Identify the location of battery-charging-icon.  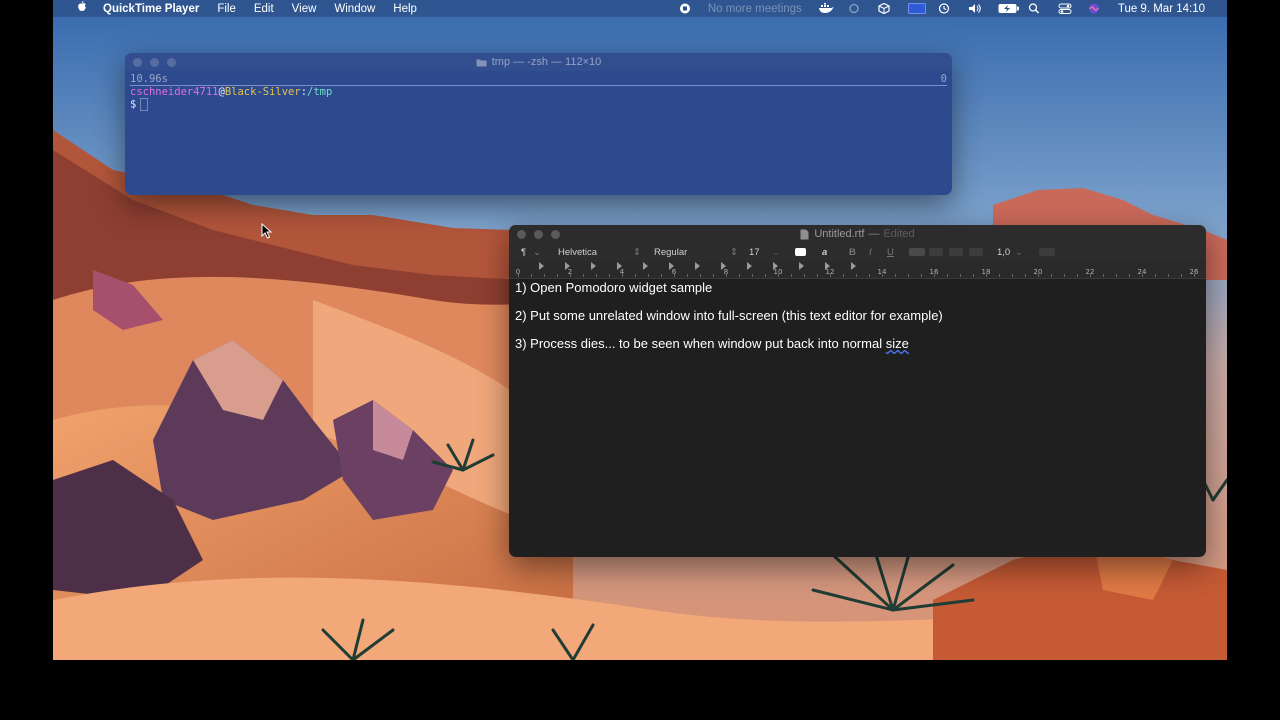
(1008, 8).